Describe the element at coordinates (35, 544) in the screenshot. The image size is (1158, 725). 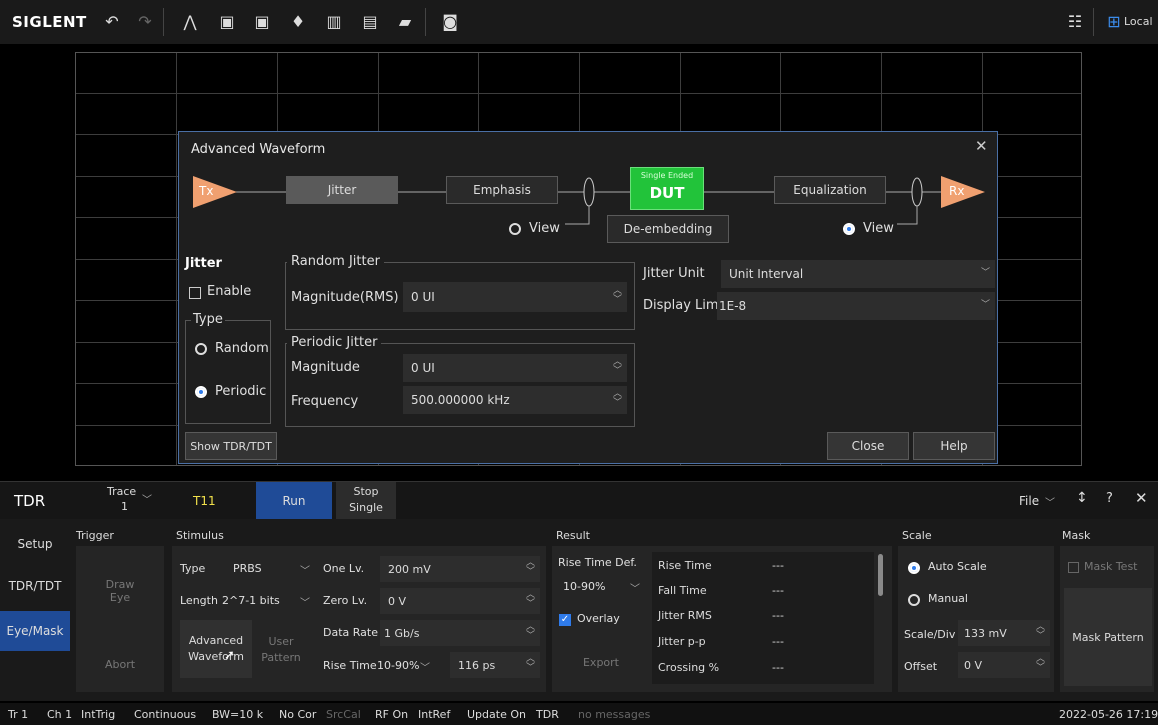
I see `tab-setup: Setup` at that location.